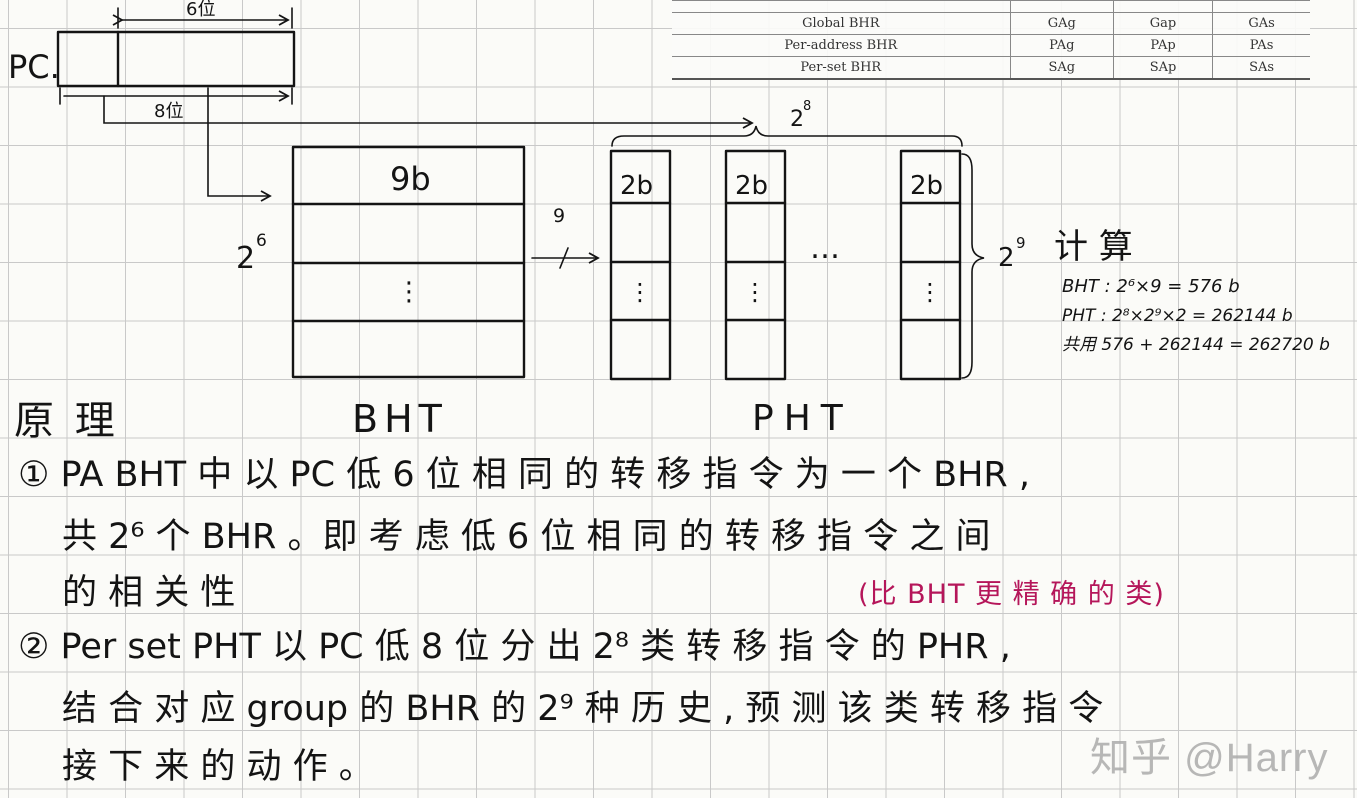 Image resolution: width=1357 pixels, height=798 pixels. What do you see at coordinates (1093, 247) in the screenshot?
I see `calc-title: 计 算` at bounding box center [1093, 247].